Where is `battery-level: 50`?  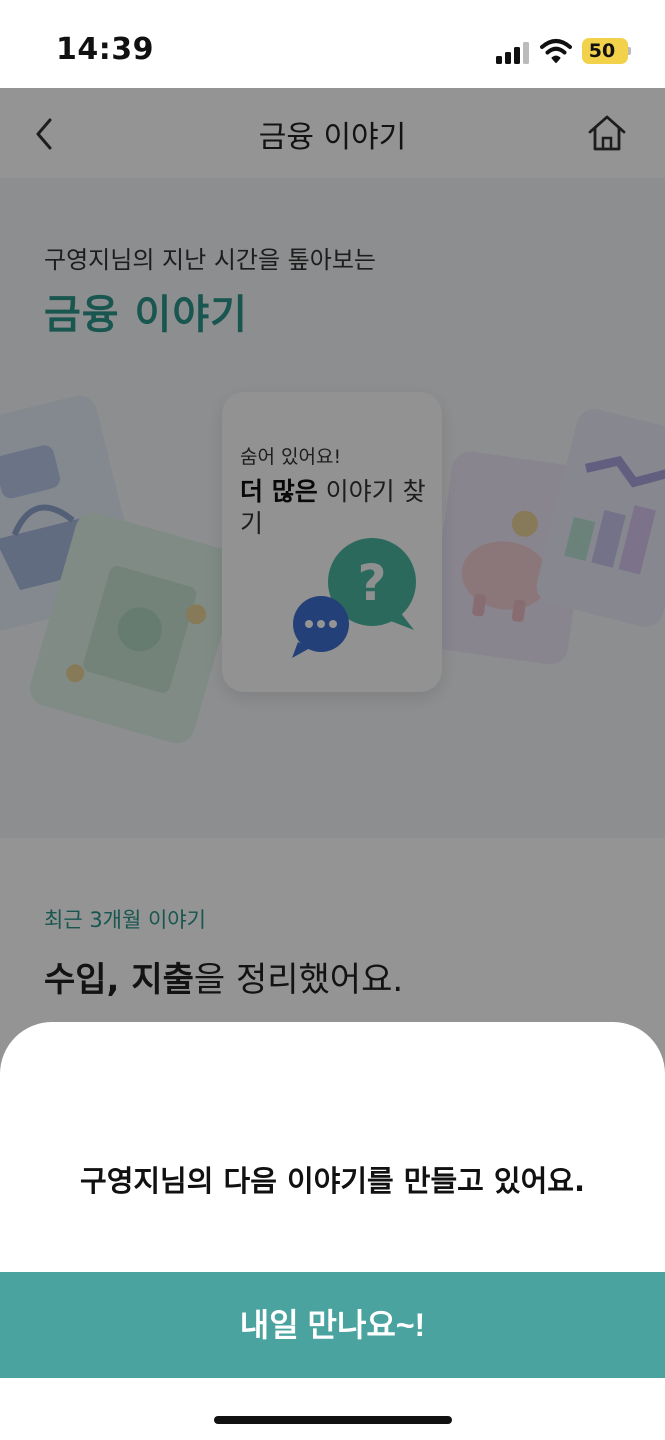 battery-level: 50 is located at coordinates (602, 51).